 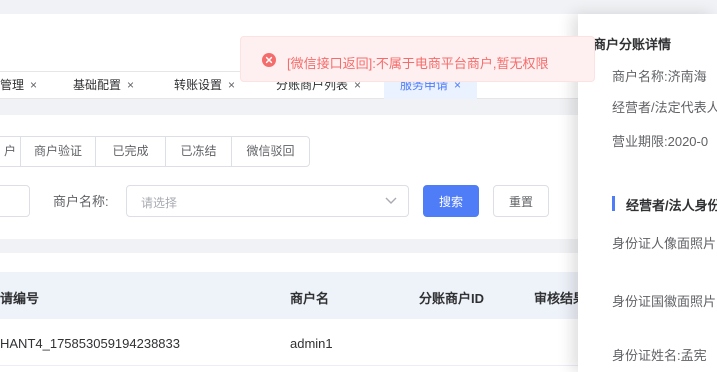 I want to click on legal-representative-field: 经营者/法定代表人, so click(x=664, y=107).